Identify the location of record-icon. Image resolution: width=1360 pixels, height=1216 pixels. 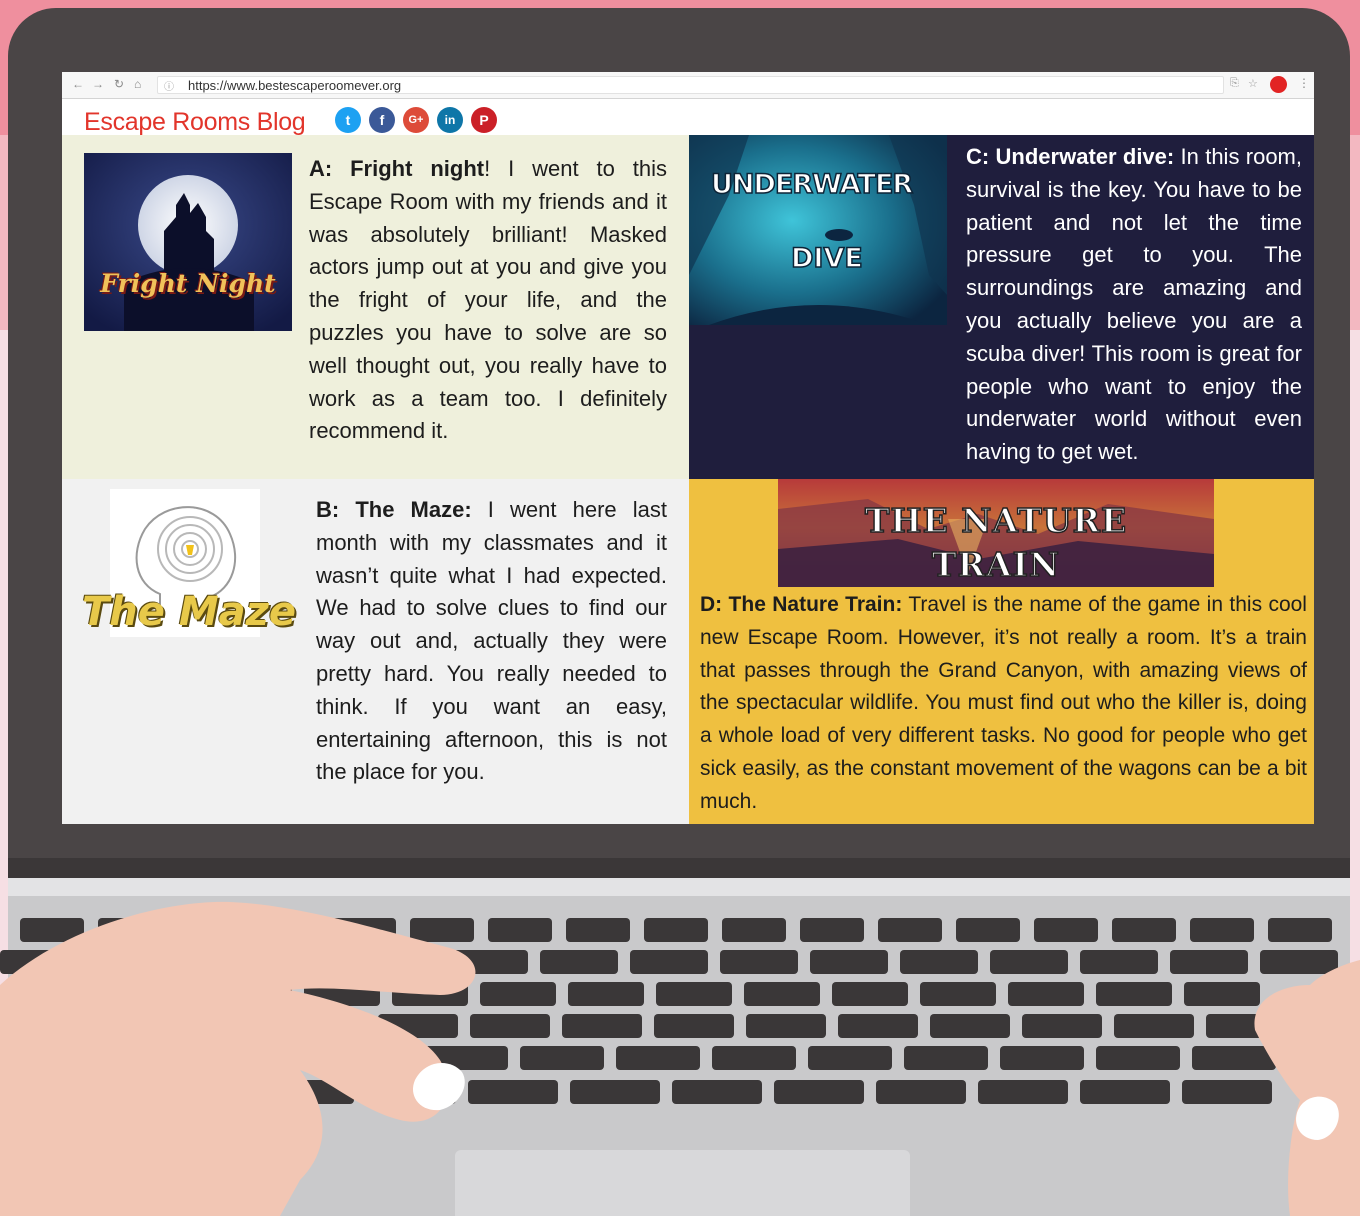
(1278, 84).